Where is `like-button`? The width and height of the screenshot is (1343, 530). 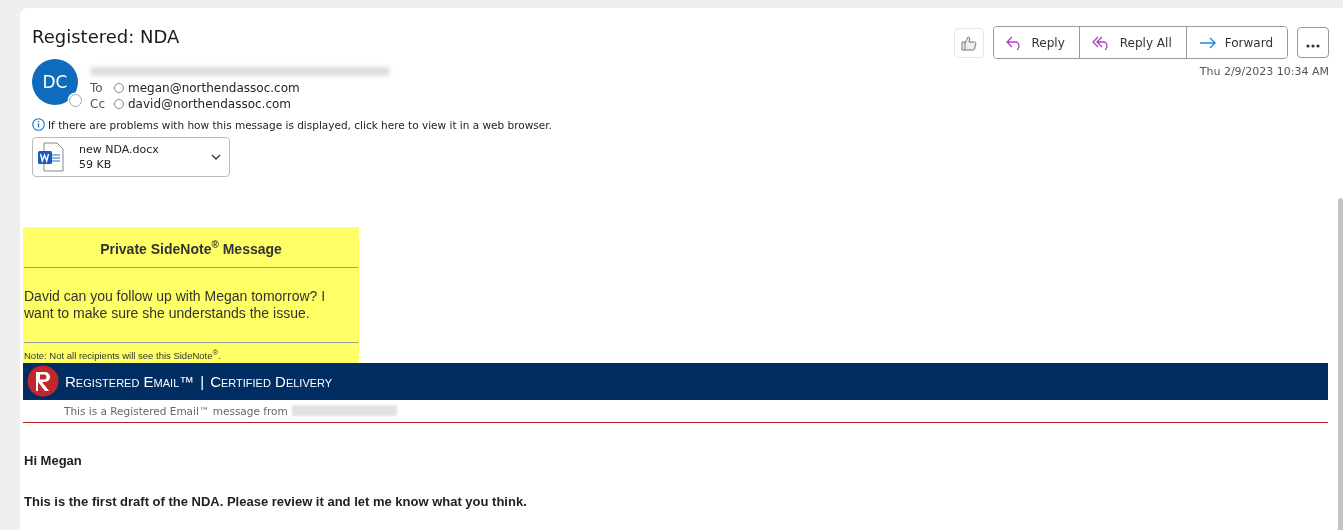
like-button is located at coordinates (968, 42).